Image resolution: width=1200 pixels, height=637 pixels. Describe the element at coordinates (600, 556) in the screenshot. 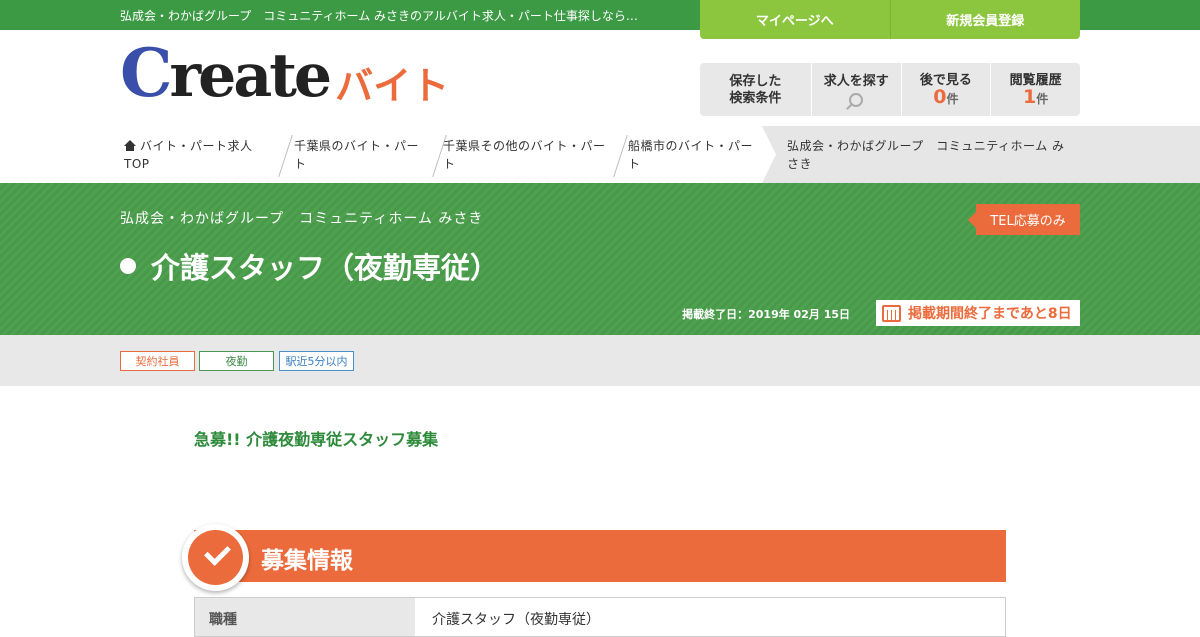

I see `section-header: 募集情報` at that location.